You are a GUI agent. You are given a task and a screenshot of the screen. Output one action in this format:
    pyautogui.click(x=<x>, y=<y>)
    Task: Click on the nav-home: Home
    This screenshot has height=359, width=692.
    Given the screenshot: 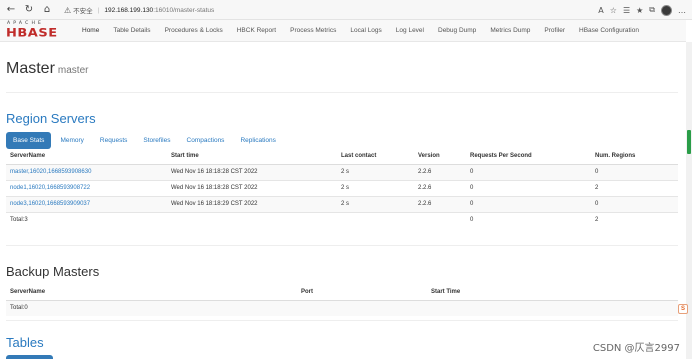 What is the action you would take?
    pyautogui.click(x=90, y=31)
    